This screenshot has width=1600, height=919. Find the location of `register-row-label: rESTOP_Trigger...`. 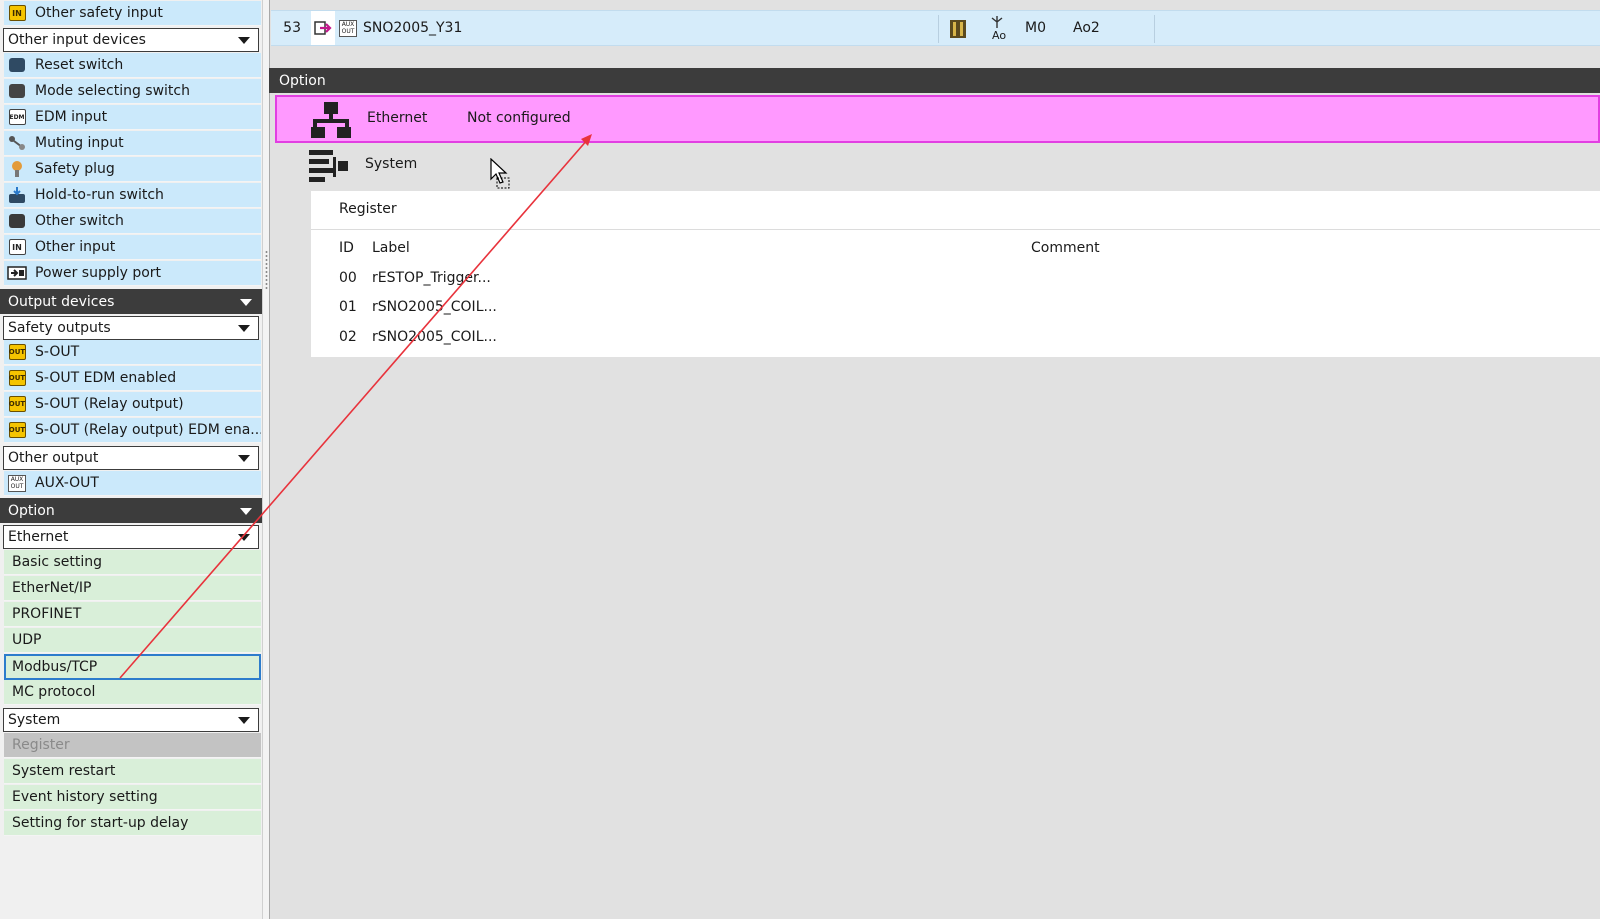

register-row-label: rESTOP_Trigger... is located at coordinates (431, 278).